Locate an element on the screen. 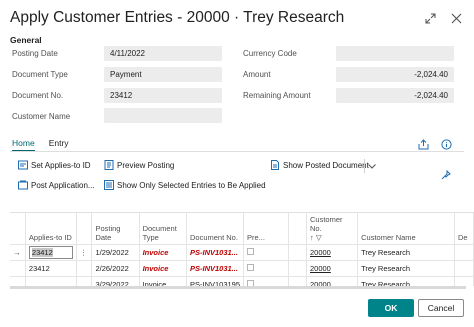 This screenshot has height=327, width=474. cancel-button: Cancel is located at coordinates (441, 308).